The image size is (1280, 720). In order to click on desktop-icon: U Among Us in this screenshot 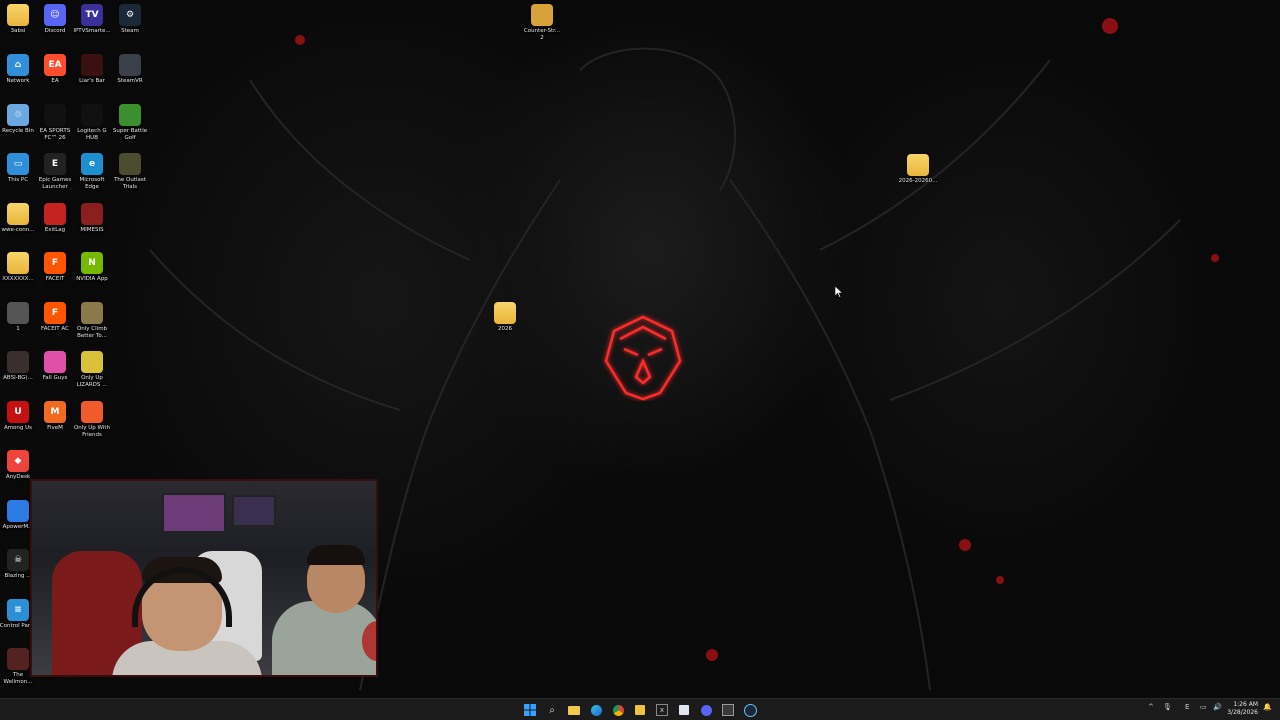, I will do `click(18, 416)`.